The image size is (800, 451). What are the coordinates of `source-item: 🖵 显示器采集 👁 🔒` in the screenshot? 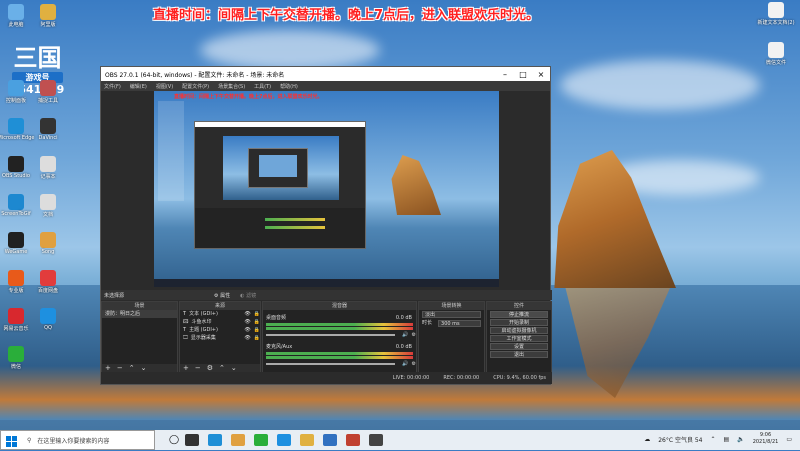 It's located at (220, 338).